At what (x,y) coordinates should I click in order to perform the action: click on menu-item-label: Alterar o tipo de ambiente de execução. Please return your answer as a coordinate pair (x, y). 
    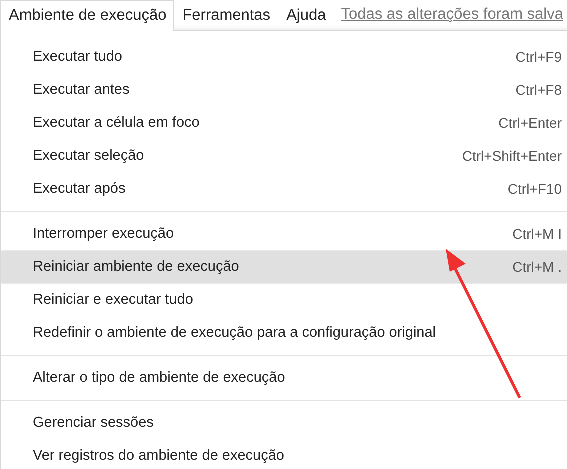
    Looking at the image, I should click on (159, 378).